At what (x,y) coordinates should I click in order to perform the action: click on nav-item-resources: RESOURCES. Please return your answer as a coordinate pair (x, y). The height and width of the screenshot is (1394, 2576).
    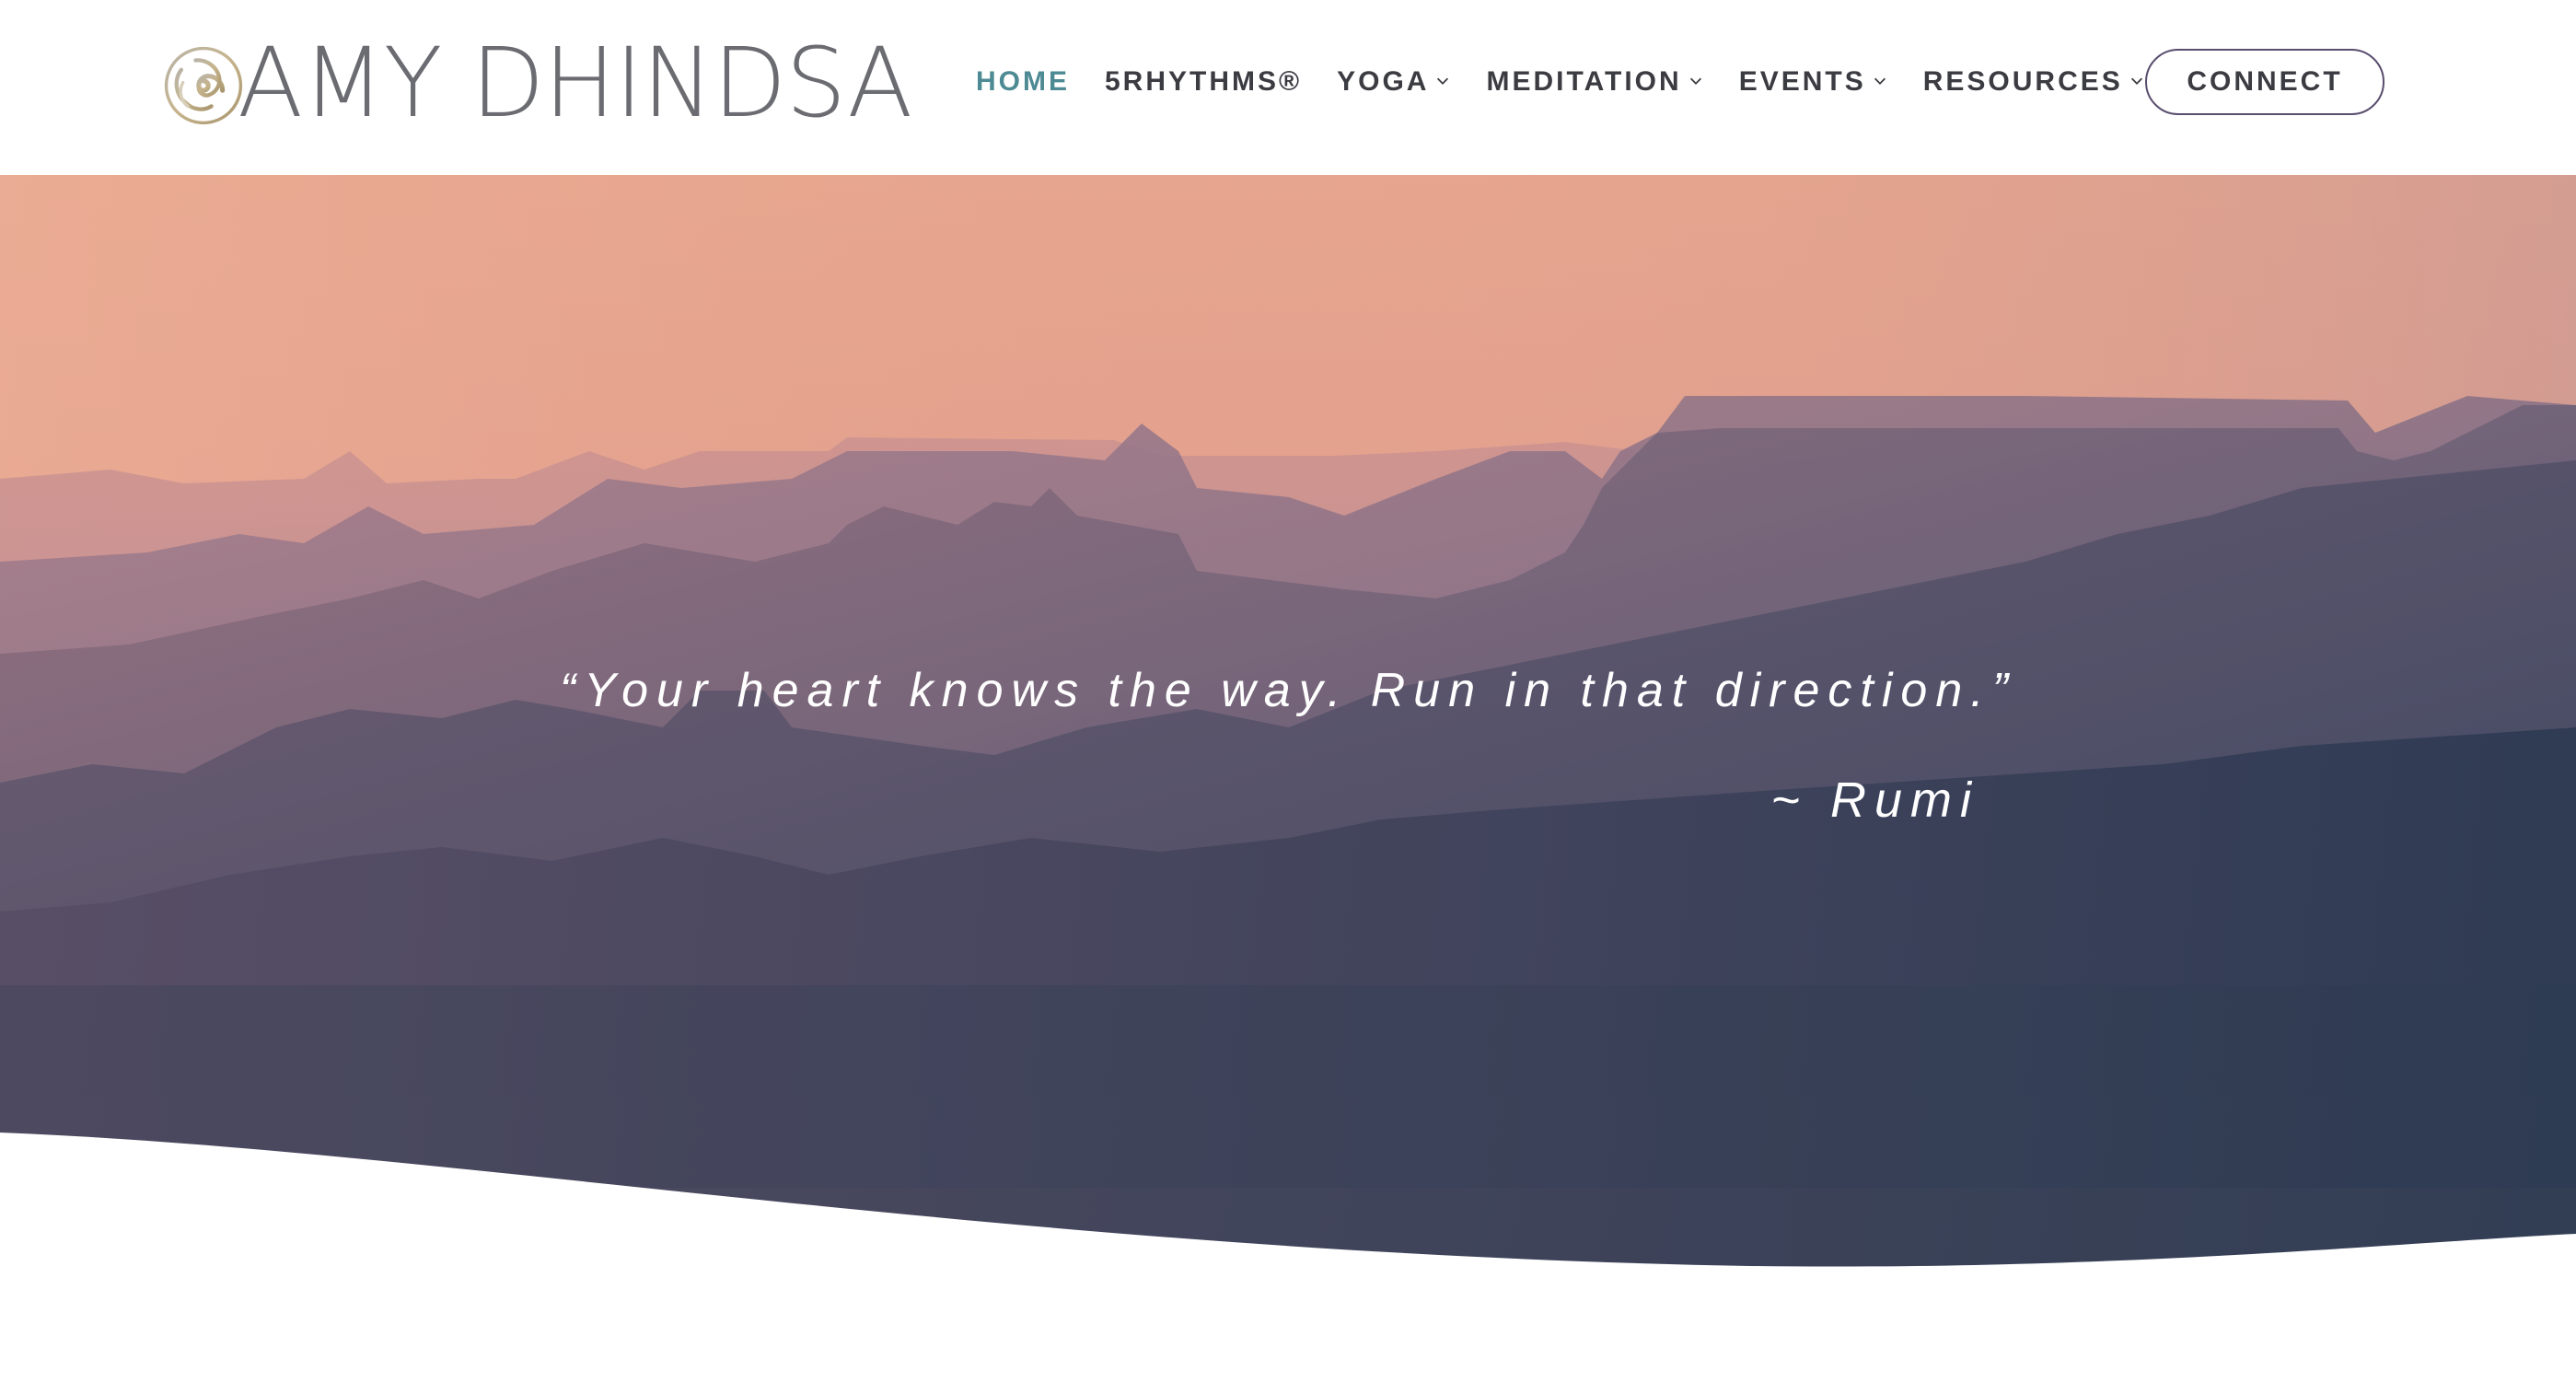
    Looking at the image, I should click on (2034, 82).